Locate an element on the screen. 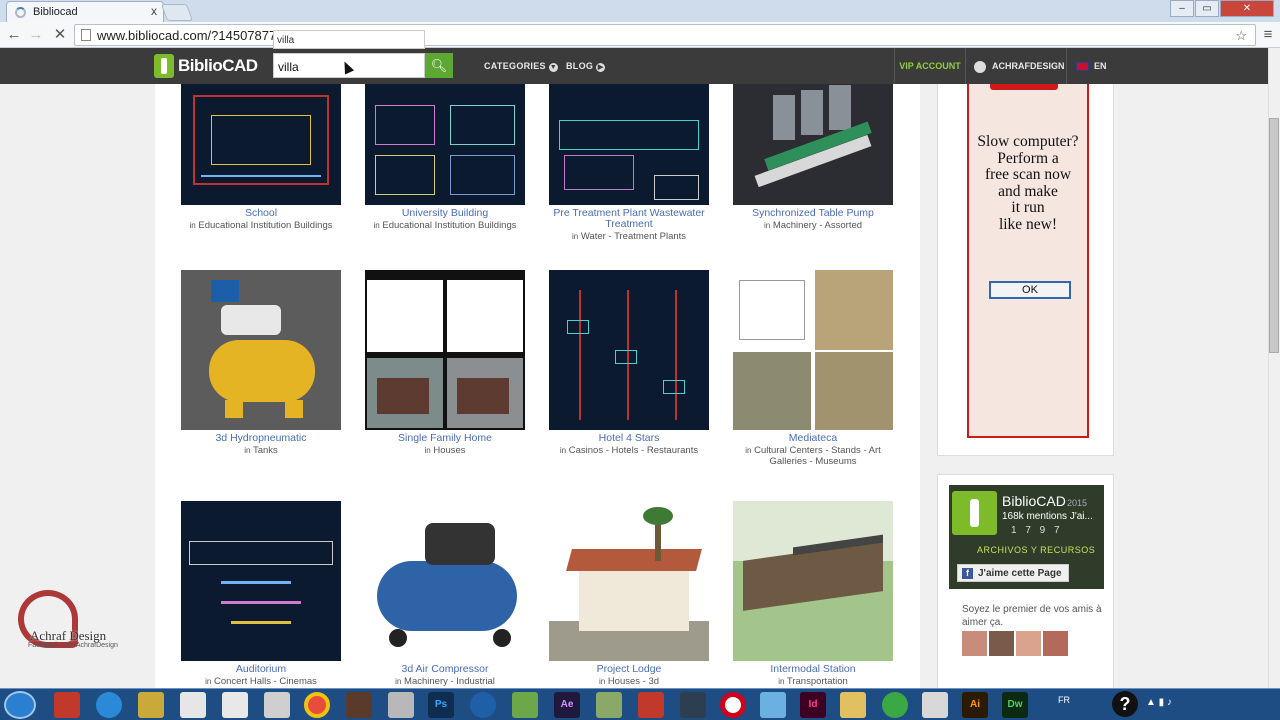  nav-blog: BLOG ▶ is located at coordinates (586, 66).